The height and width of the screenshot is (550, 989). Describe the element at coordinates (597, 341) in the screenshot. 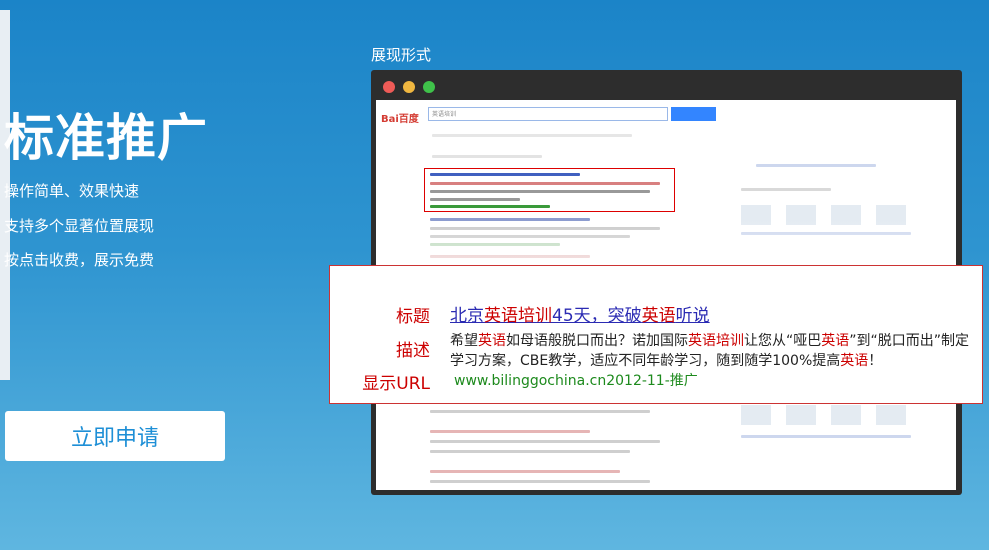

I see `desc-part: 如母语般脱口而出？诺加国际` at that location.